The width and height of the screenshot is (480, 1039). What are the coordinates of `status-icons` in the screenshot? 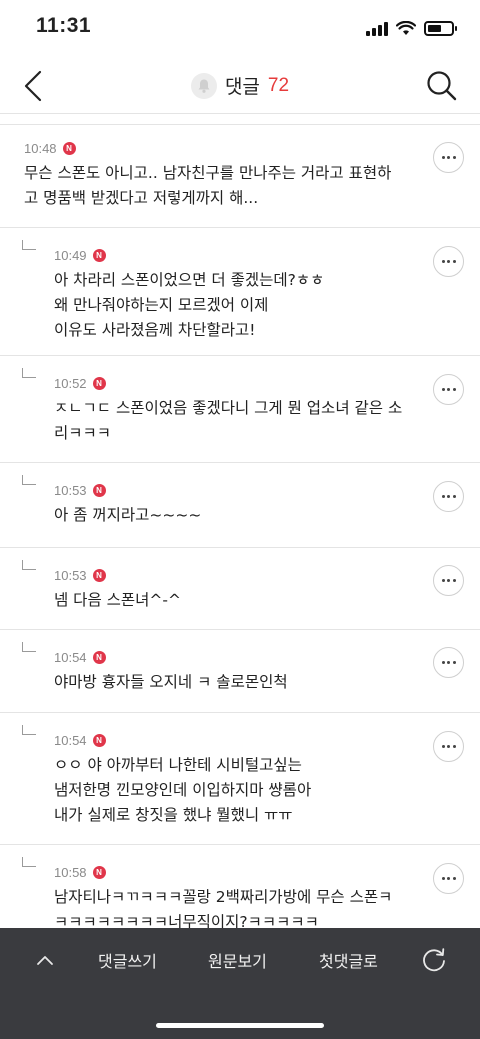 It's located at (411, 28).